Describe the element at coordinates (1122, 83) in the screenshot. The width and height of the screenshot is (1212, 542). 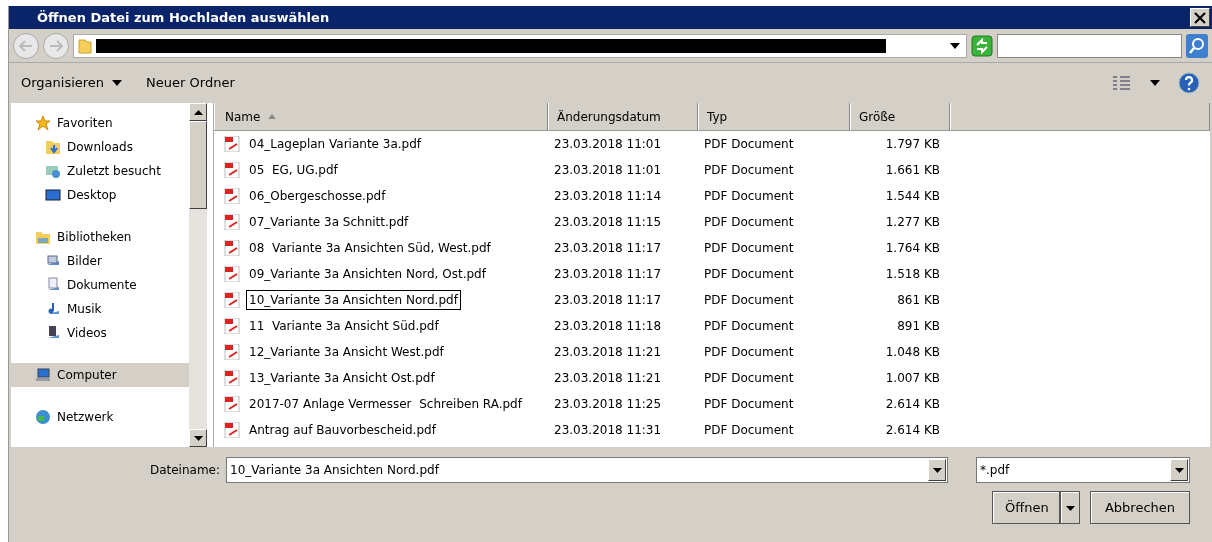
I see `view-options-icon` at that location.